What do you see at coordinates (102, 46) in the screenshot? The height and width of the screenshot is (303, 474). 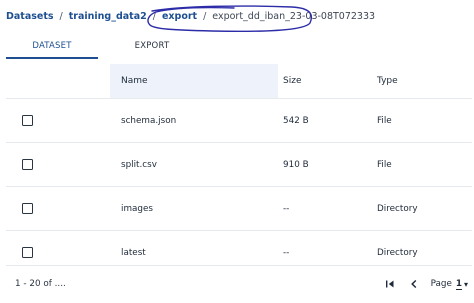 I see `tab-bar: DATASET EXPORT` at bounding box center [102, 46].